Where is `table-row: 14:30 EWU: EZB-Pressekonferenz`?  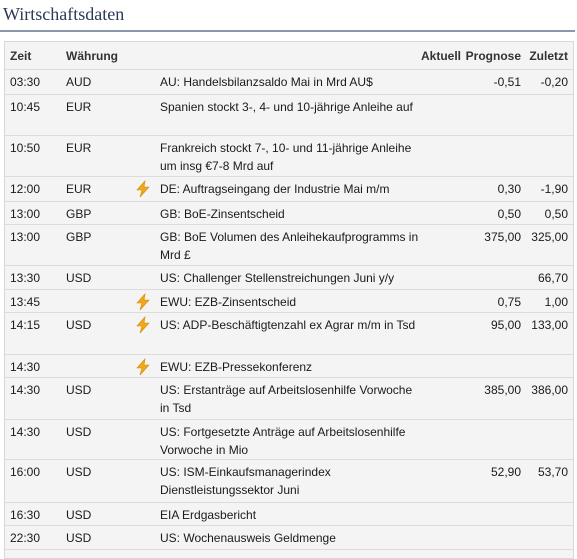 table-row: 14:30 EWU: EZB-Pressekonferenz is located at coordinates (289, 366).